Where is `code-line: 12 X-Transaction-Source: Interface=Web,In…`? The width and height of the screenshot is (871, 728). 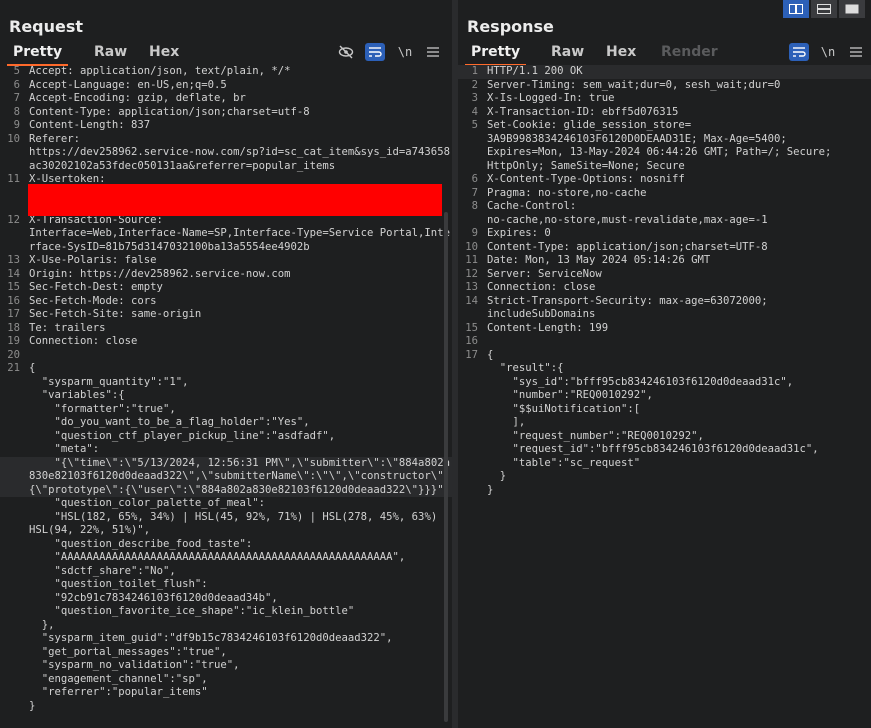 code-line: 12 X-Transaction-Source: Interface=Web,In… is located at coordinates (226, 234).